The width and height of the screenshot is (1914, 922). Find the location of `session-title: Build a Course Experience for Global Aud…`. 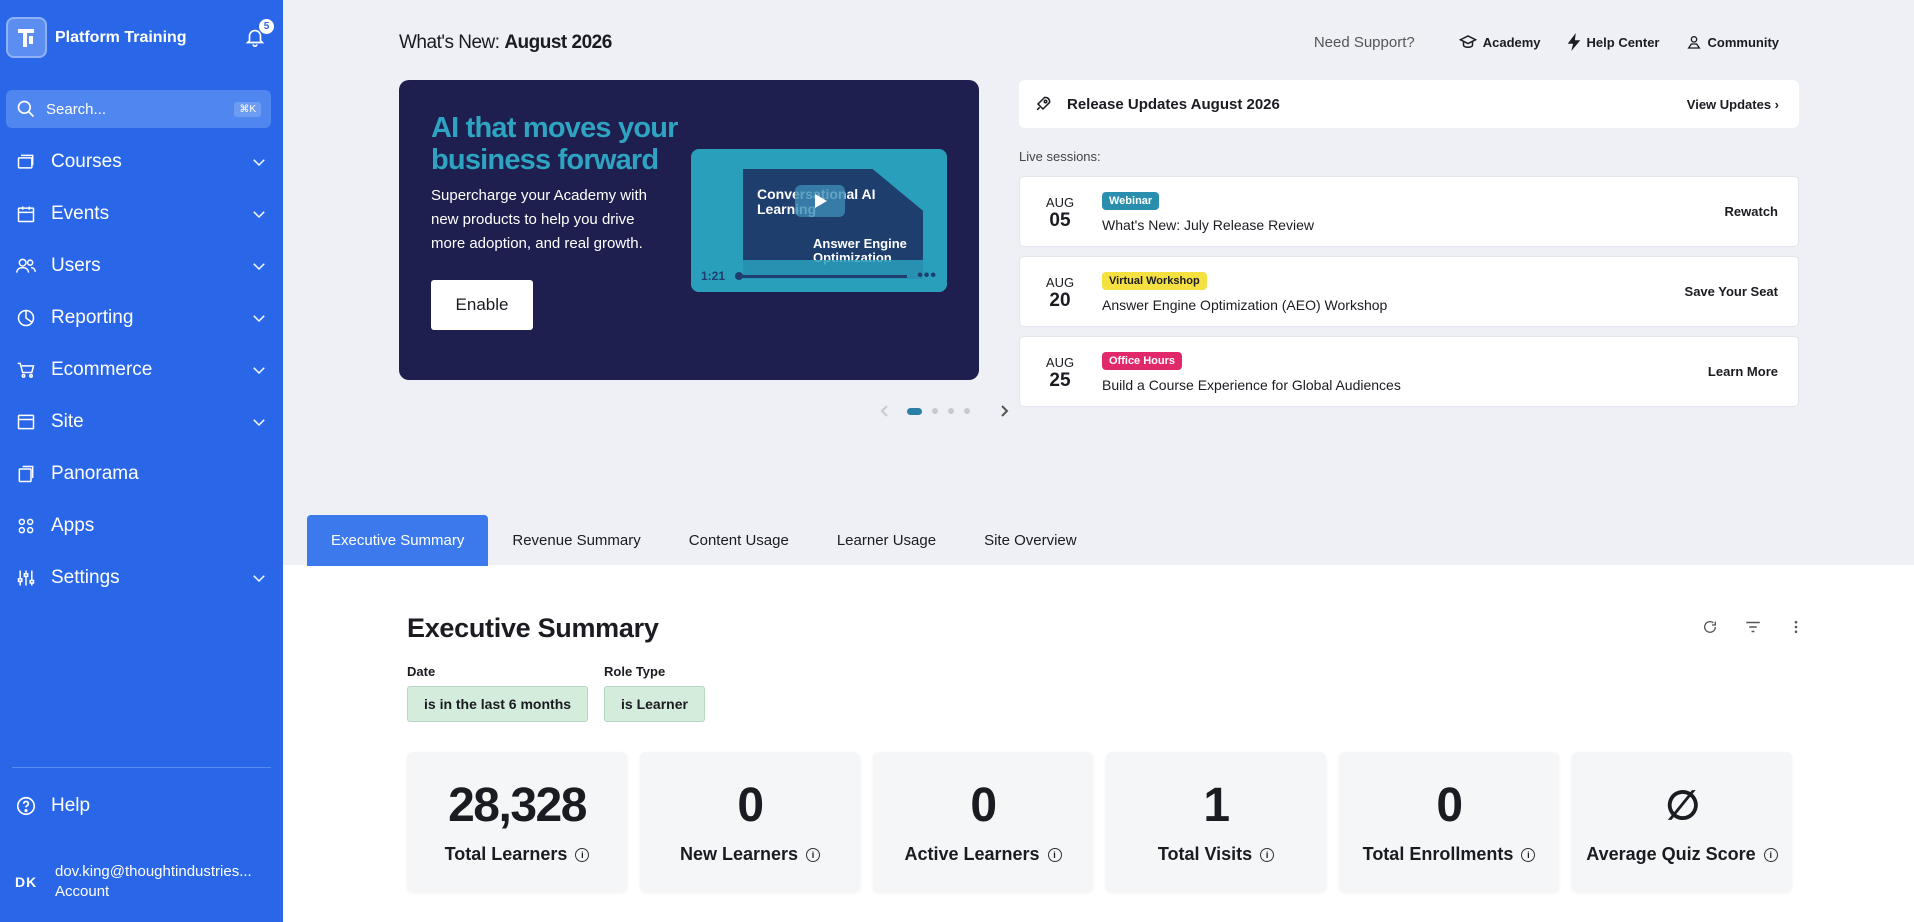

session-title: Build a Course Experience for Global Aud… is located at coordinates (1251, 384).